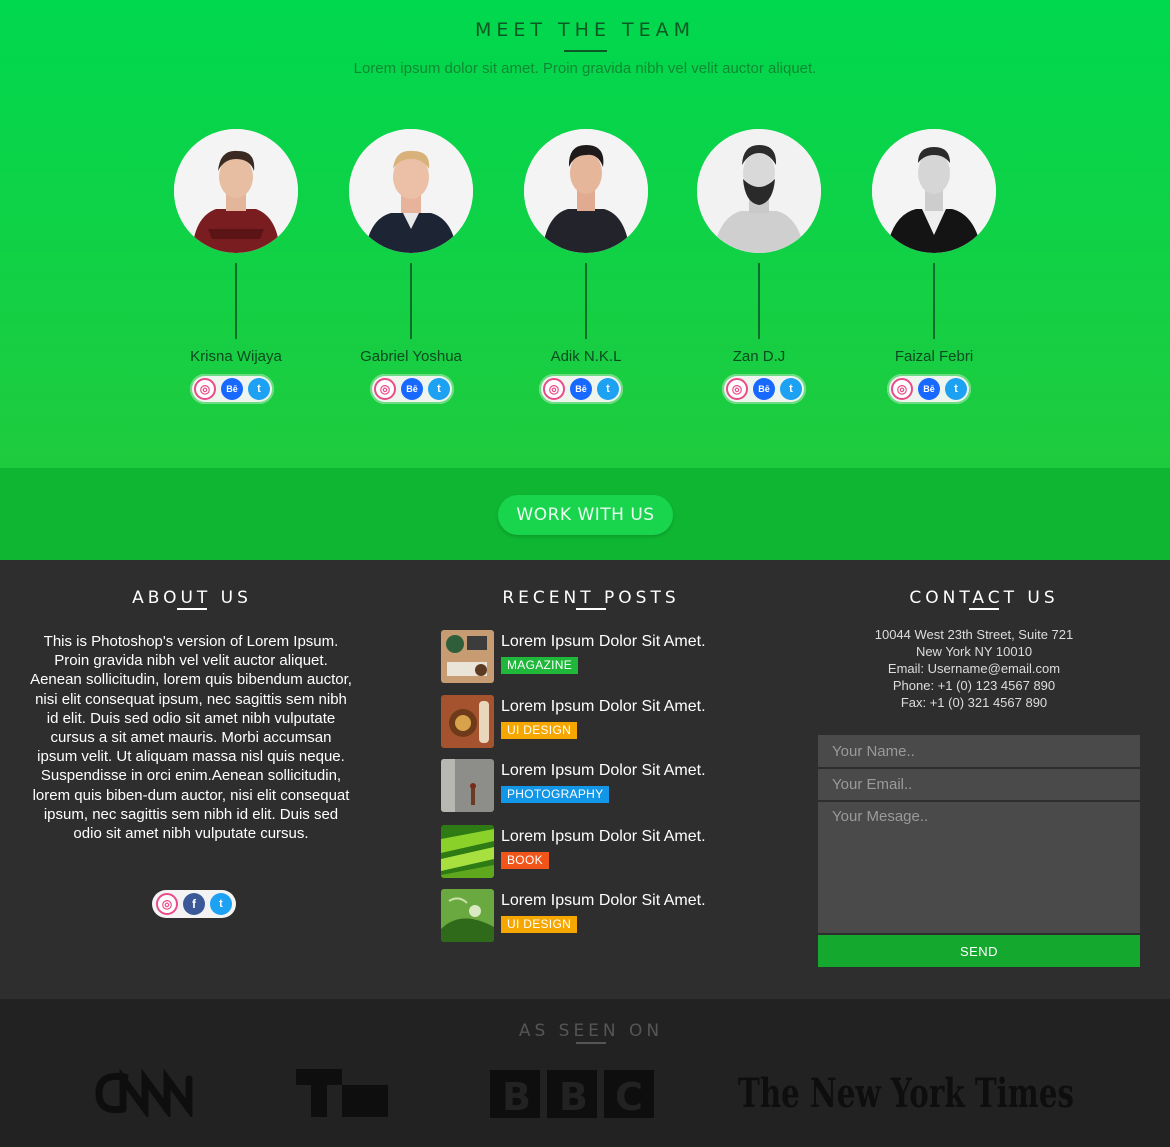  What do you see at coordinates (411, 356) in the screenshot?
I see `member-name: Gabriel Yoshua` at bounding box center [411, 356].